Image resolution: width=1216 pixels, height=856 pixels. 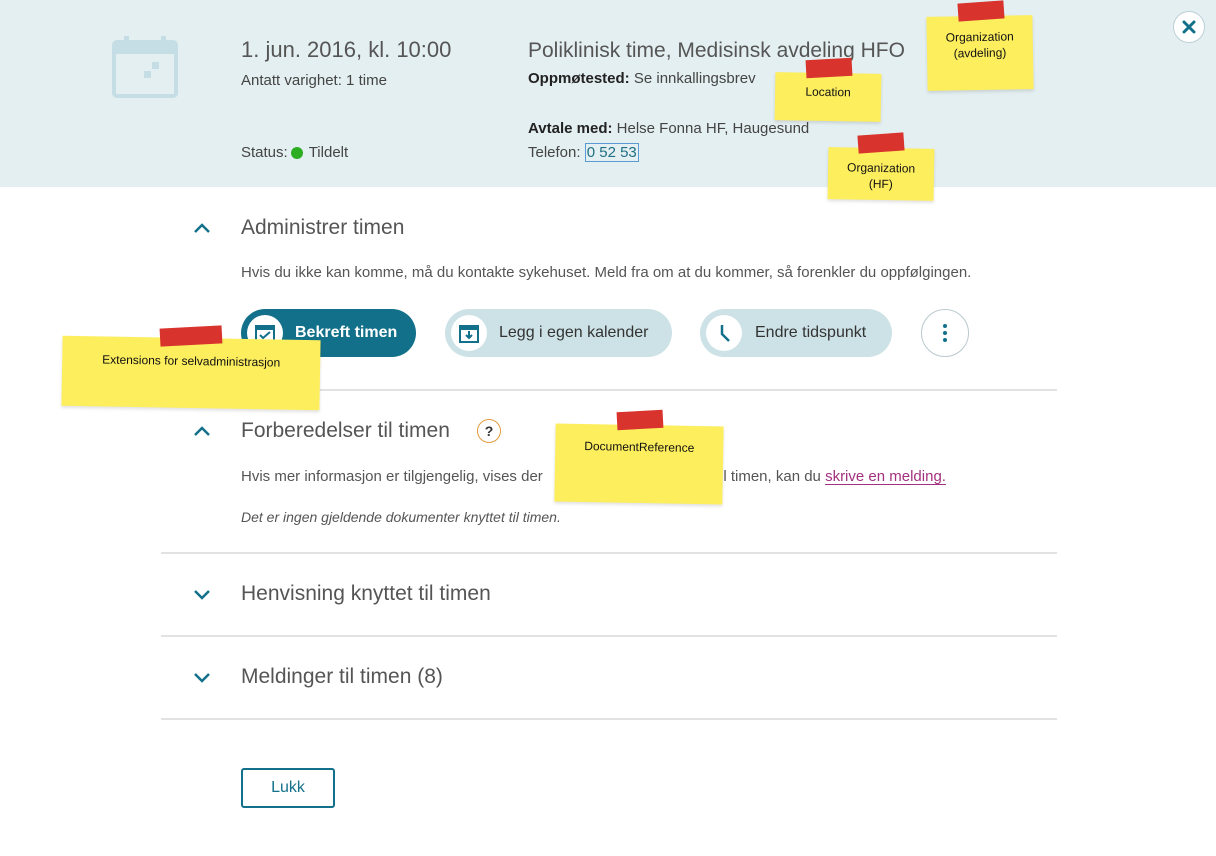 What do you see at coordinates (191, 373) in the screenshot?
I see `sticky-note-extensions: Extensions for selvadministrasjon` at bounding box center [191, 373].